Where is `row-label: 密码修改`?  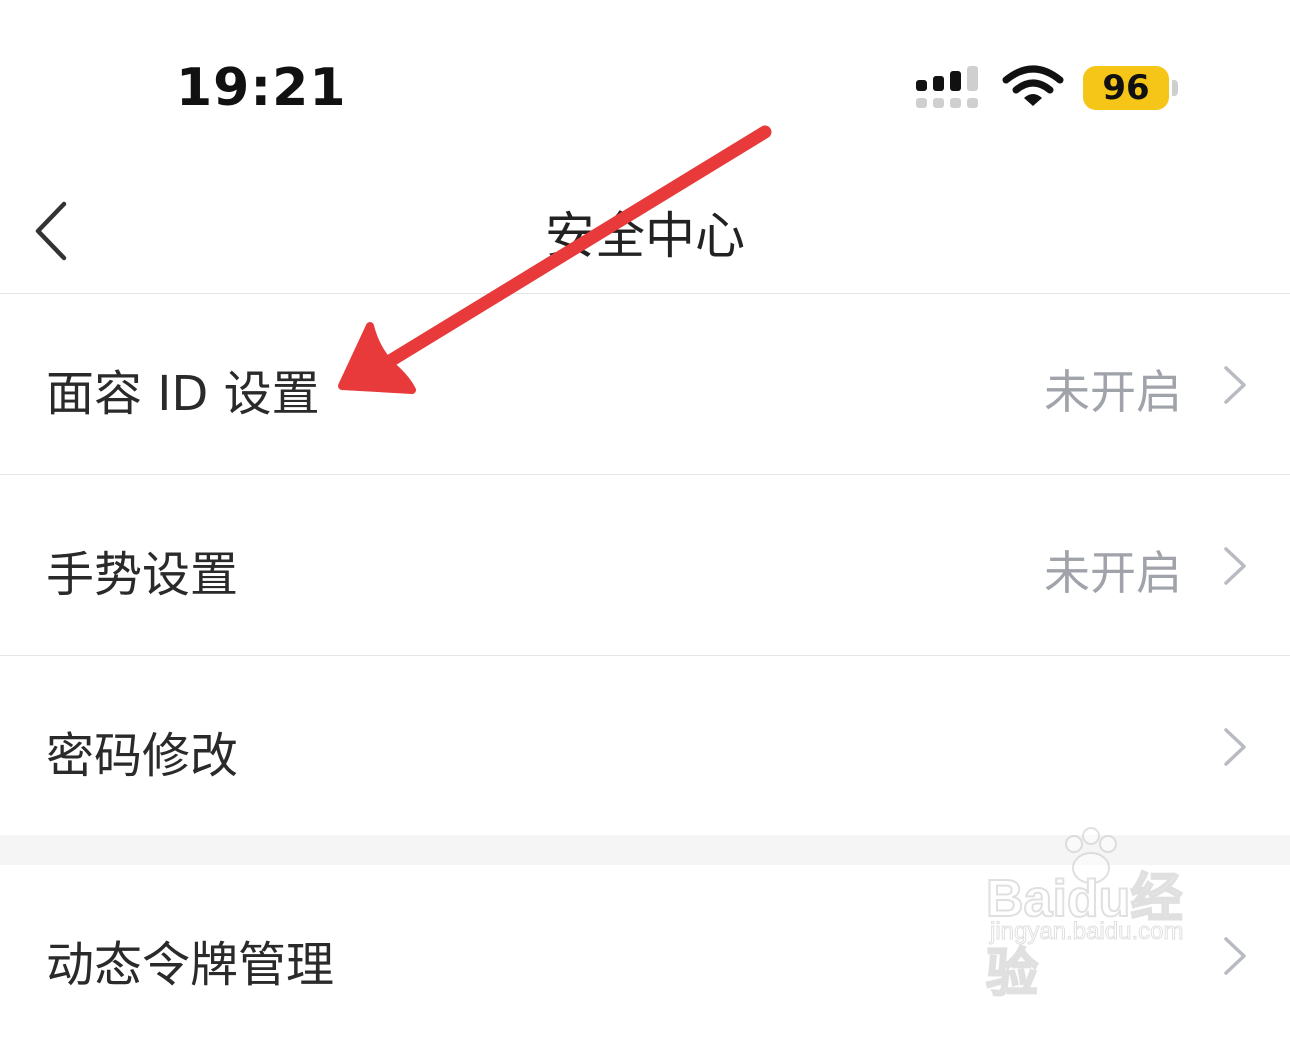 row-label: 密码修改 is located at coordinates (142, 756).